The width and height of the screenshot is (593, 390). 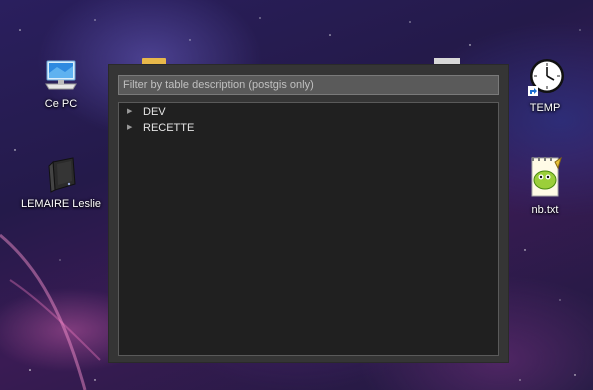 What do you see at coordinates (61, 104) in the screenshot?
I see `desktop-icon-label: Ce PC` at bounding box center [61, 104].